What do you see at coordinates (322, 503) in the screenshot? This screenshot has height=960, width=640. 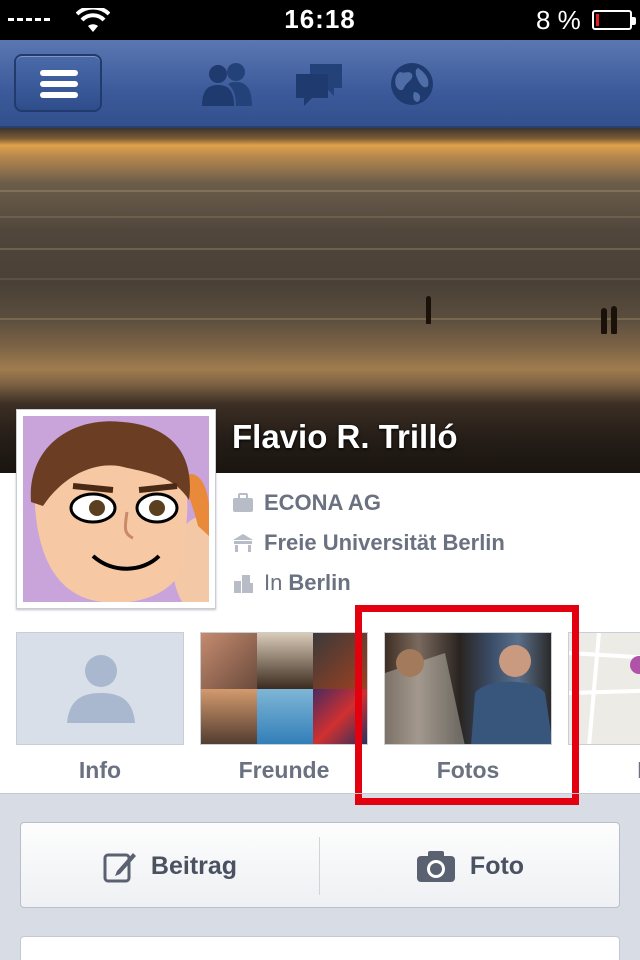 I see `work-employer: ECONA AG` at bounding box center [322, 503].